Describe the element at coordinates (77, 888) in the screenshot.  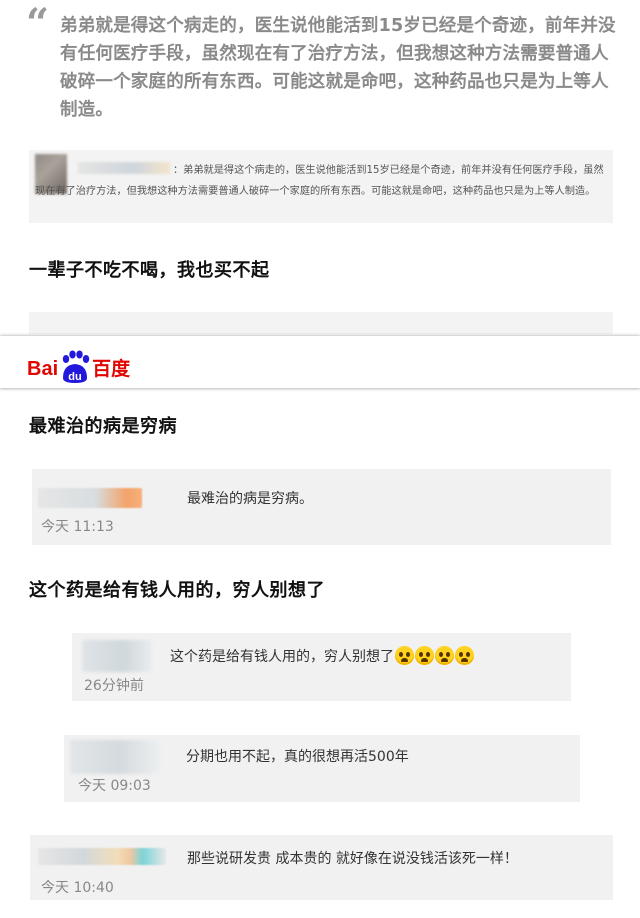
I see `comment-time: 今天 10:40` at that location.